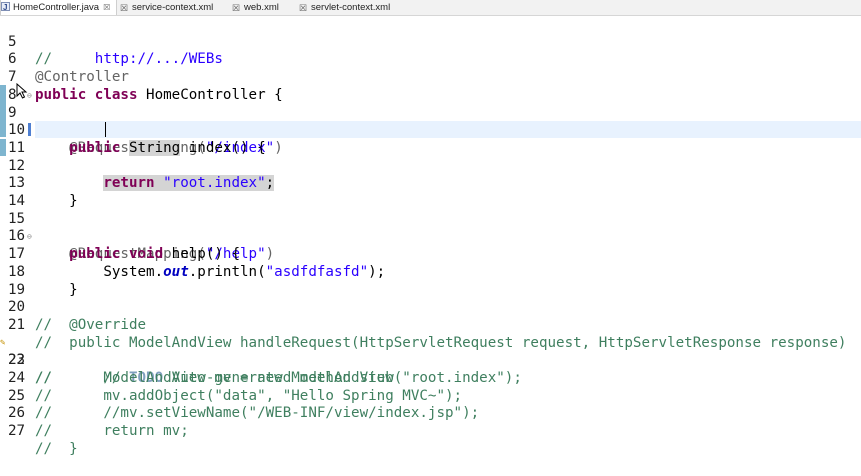 The image size is (861, 476). I want to click on code-line: 13 }, so click(430, 183).